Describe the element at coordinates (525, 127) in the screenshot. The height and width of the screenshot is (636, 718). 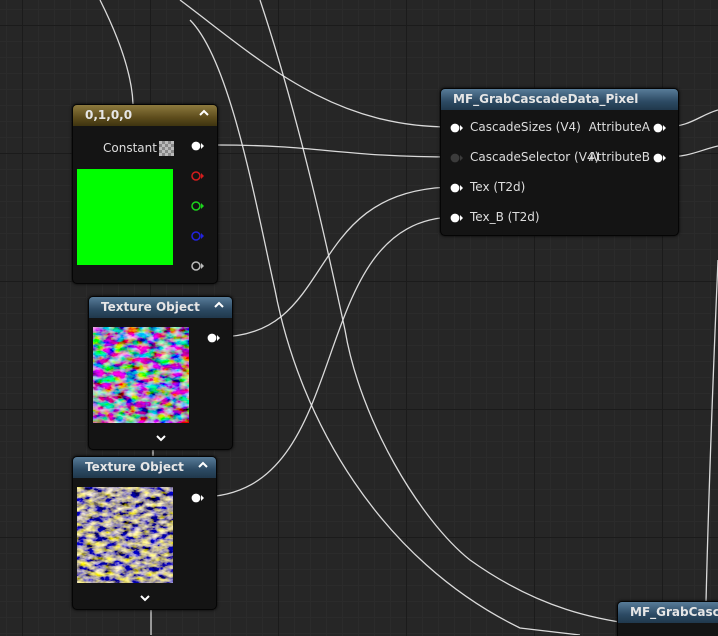
I see `cascade-sizes-input-label: CascadeSizes (V4)` at that location.